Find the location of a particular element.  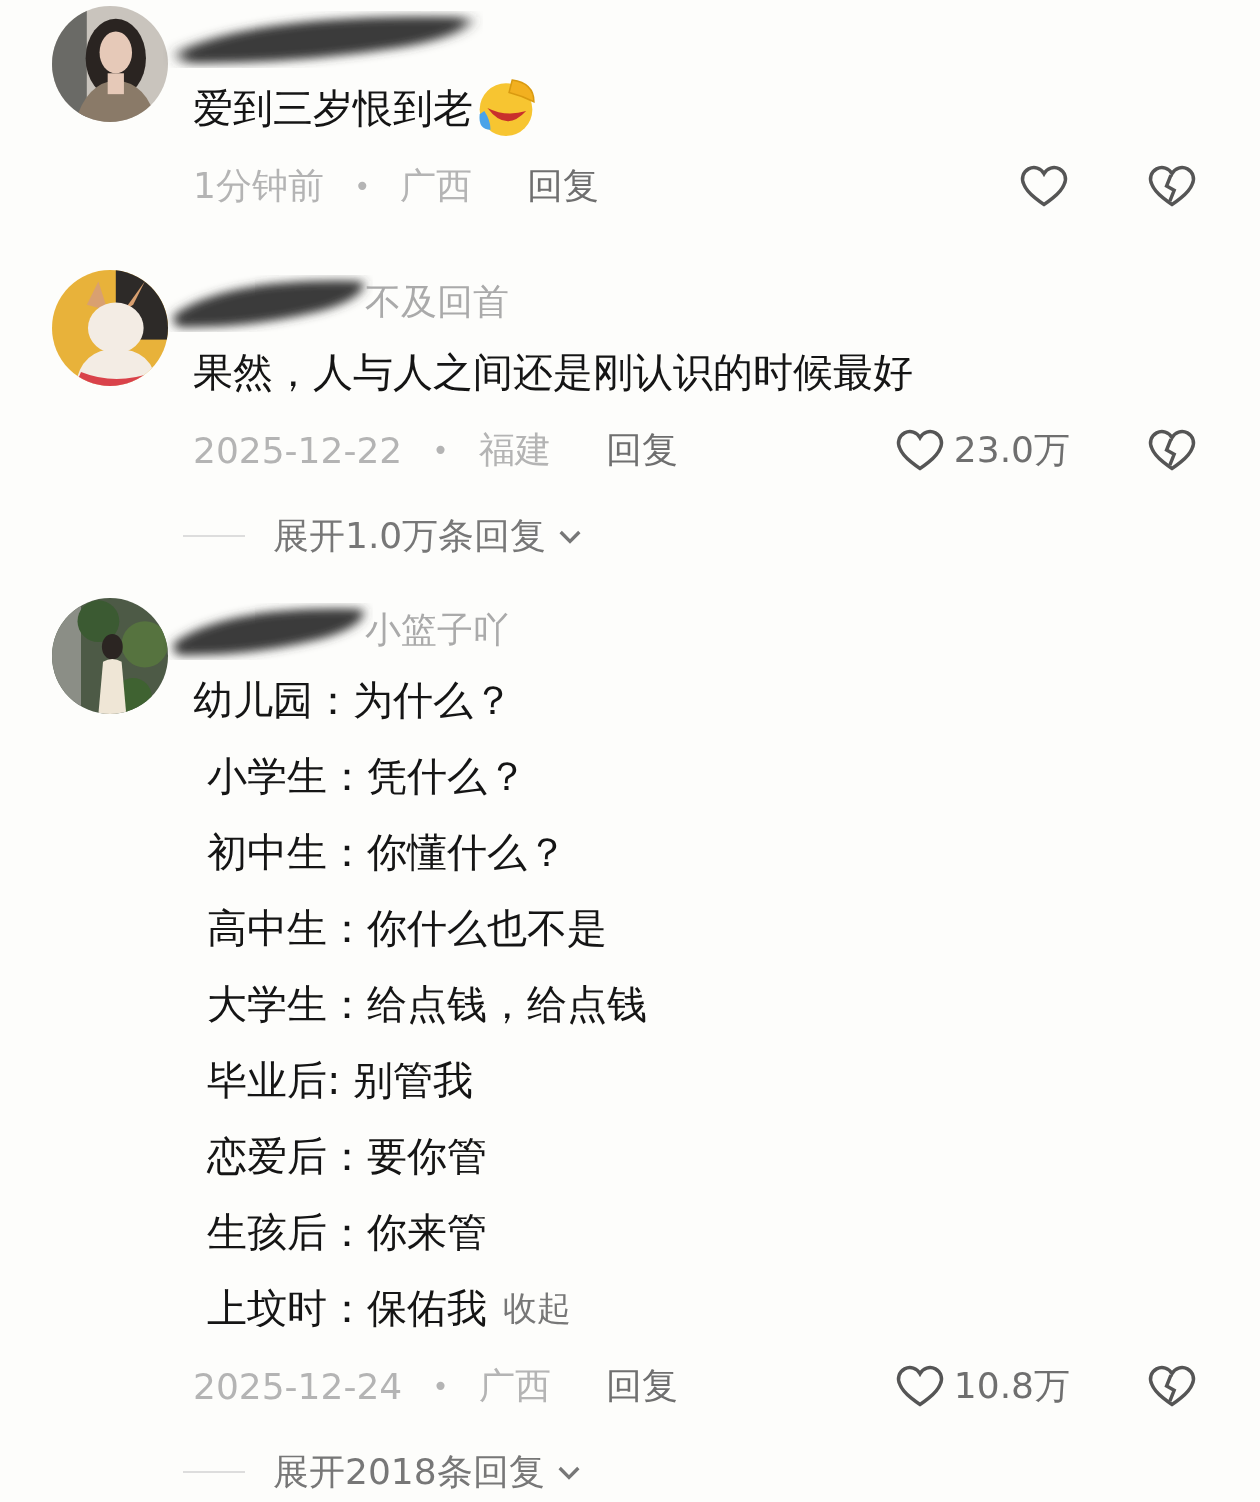

like-button: 23.0万 is located at coordinates (981, 450).